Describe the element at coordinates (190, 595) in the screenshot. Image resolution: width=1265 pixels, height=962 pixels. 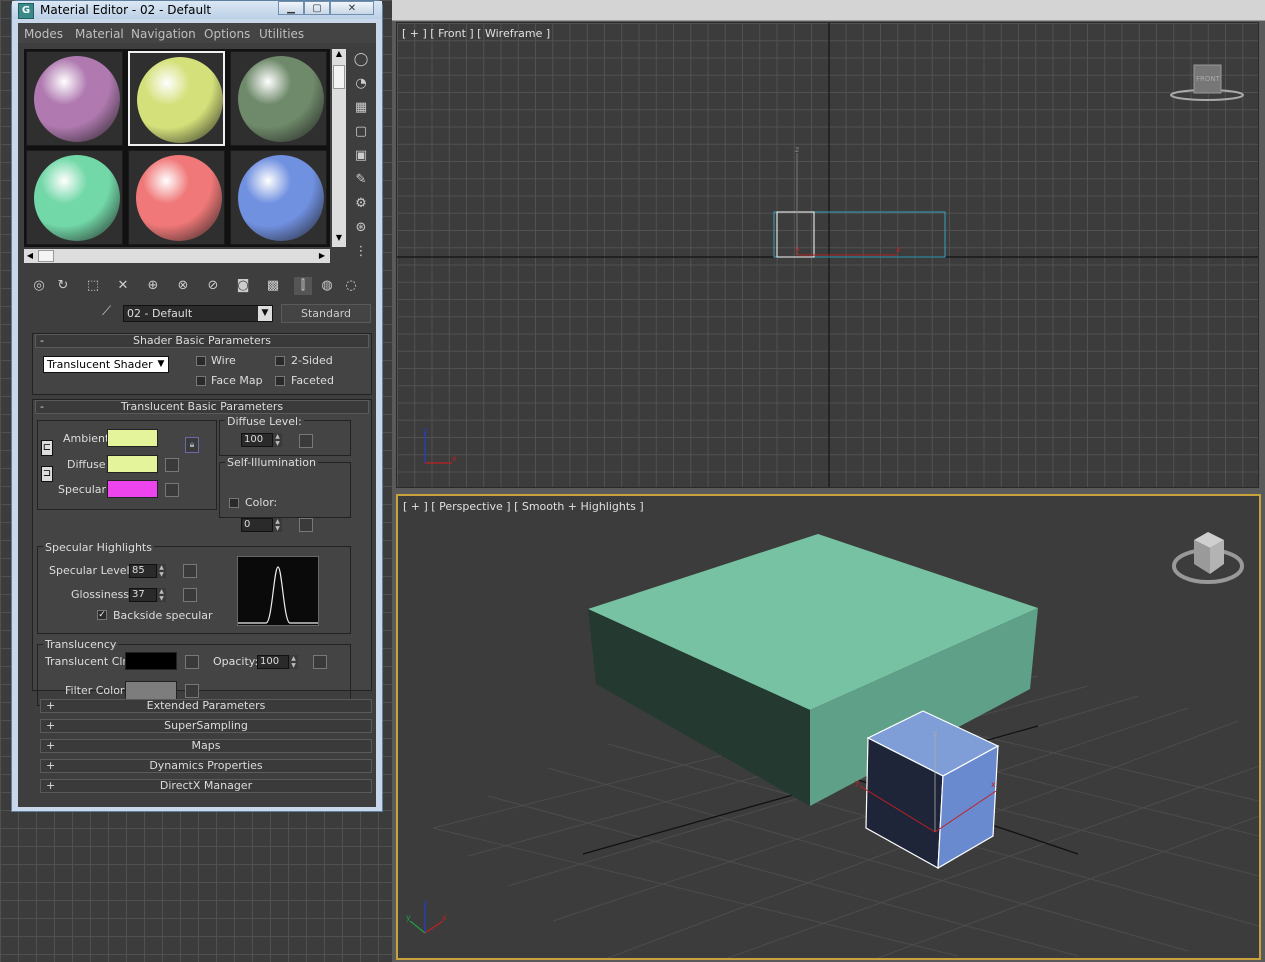
I see `glossiness-map-button` at that location.